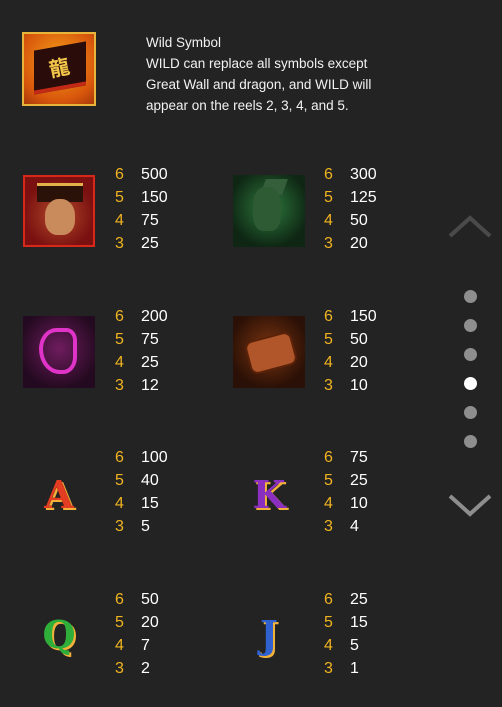 The height and width of the screenshot is (707, 502). I want to click on pay-value: 1, so click(354, 668).